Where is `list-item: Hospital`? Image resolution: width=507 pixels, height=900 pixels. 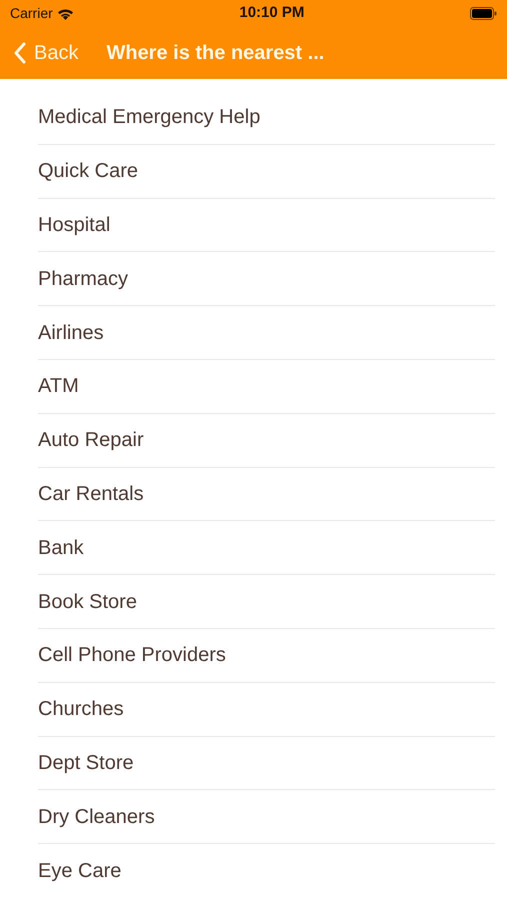 list-item: Hospital is located at coordinates (266, 225).